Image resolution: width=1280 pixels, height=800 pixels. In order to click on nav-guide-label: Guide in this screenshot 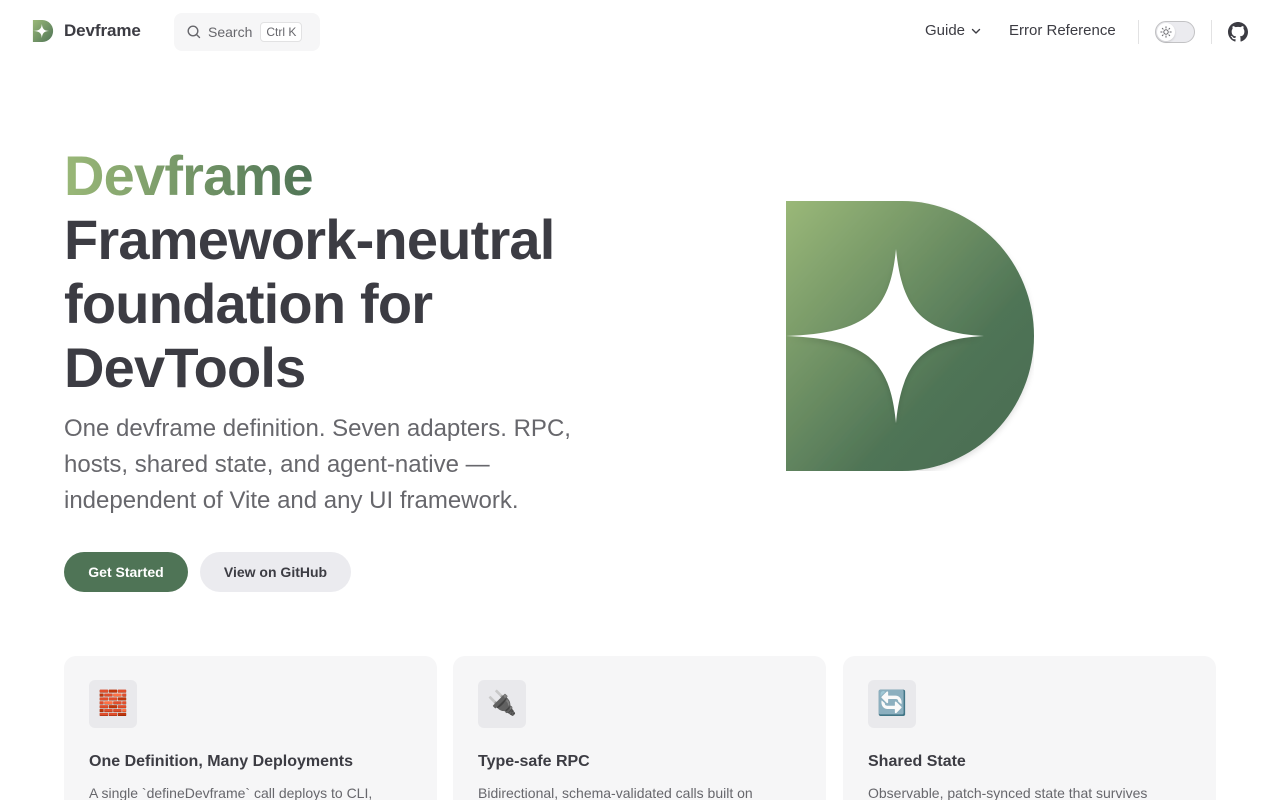, I will do `click(945, 30)`.